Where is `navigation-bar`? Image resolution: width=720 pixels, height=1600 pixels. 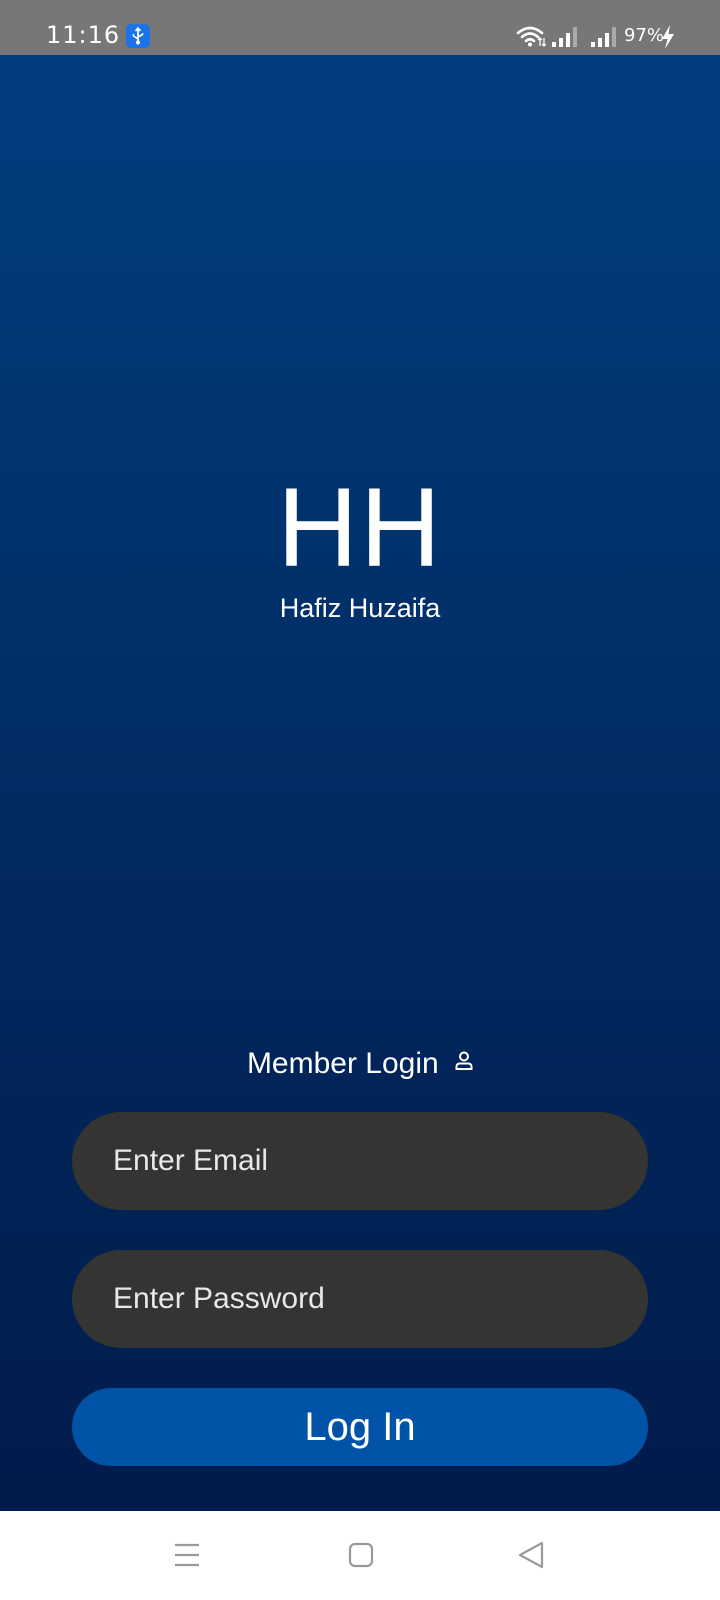
navigation-bar is located at coordinates (360, 1555).